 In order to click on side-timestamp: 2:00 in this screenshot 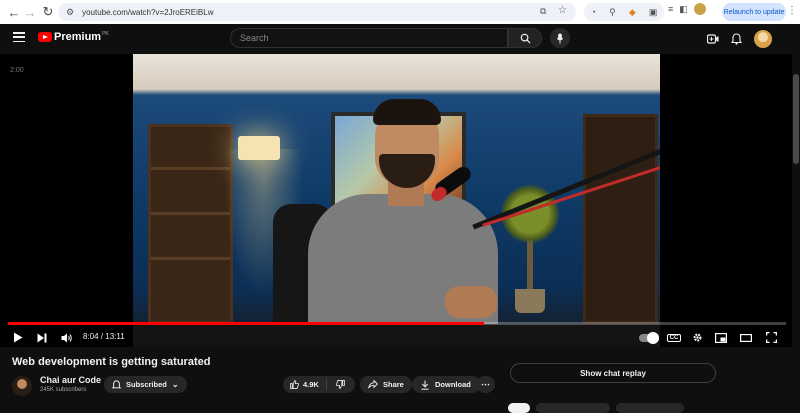, I will do `click(17, 70)`.